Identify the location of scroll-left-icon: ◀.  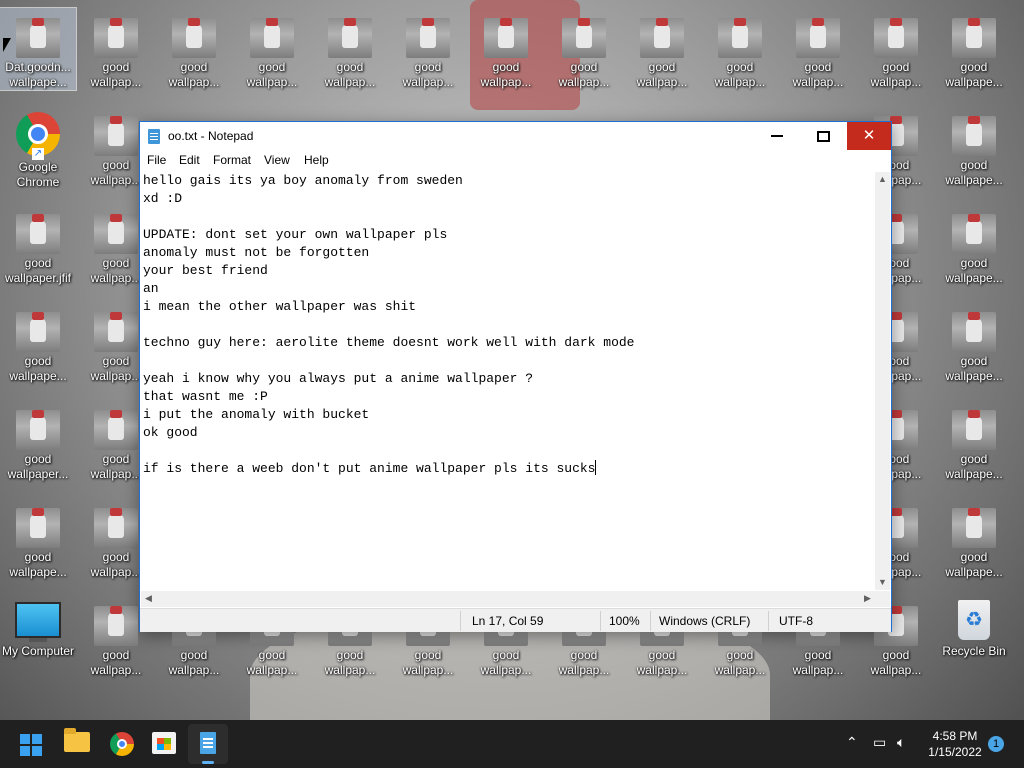
(148, 598).